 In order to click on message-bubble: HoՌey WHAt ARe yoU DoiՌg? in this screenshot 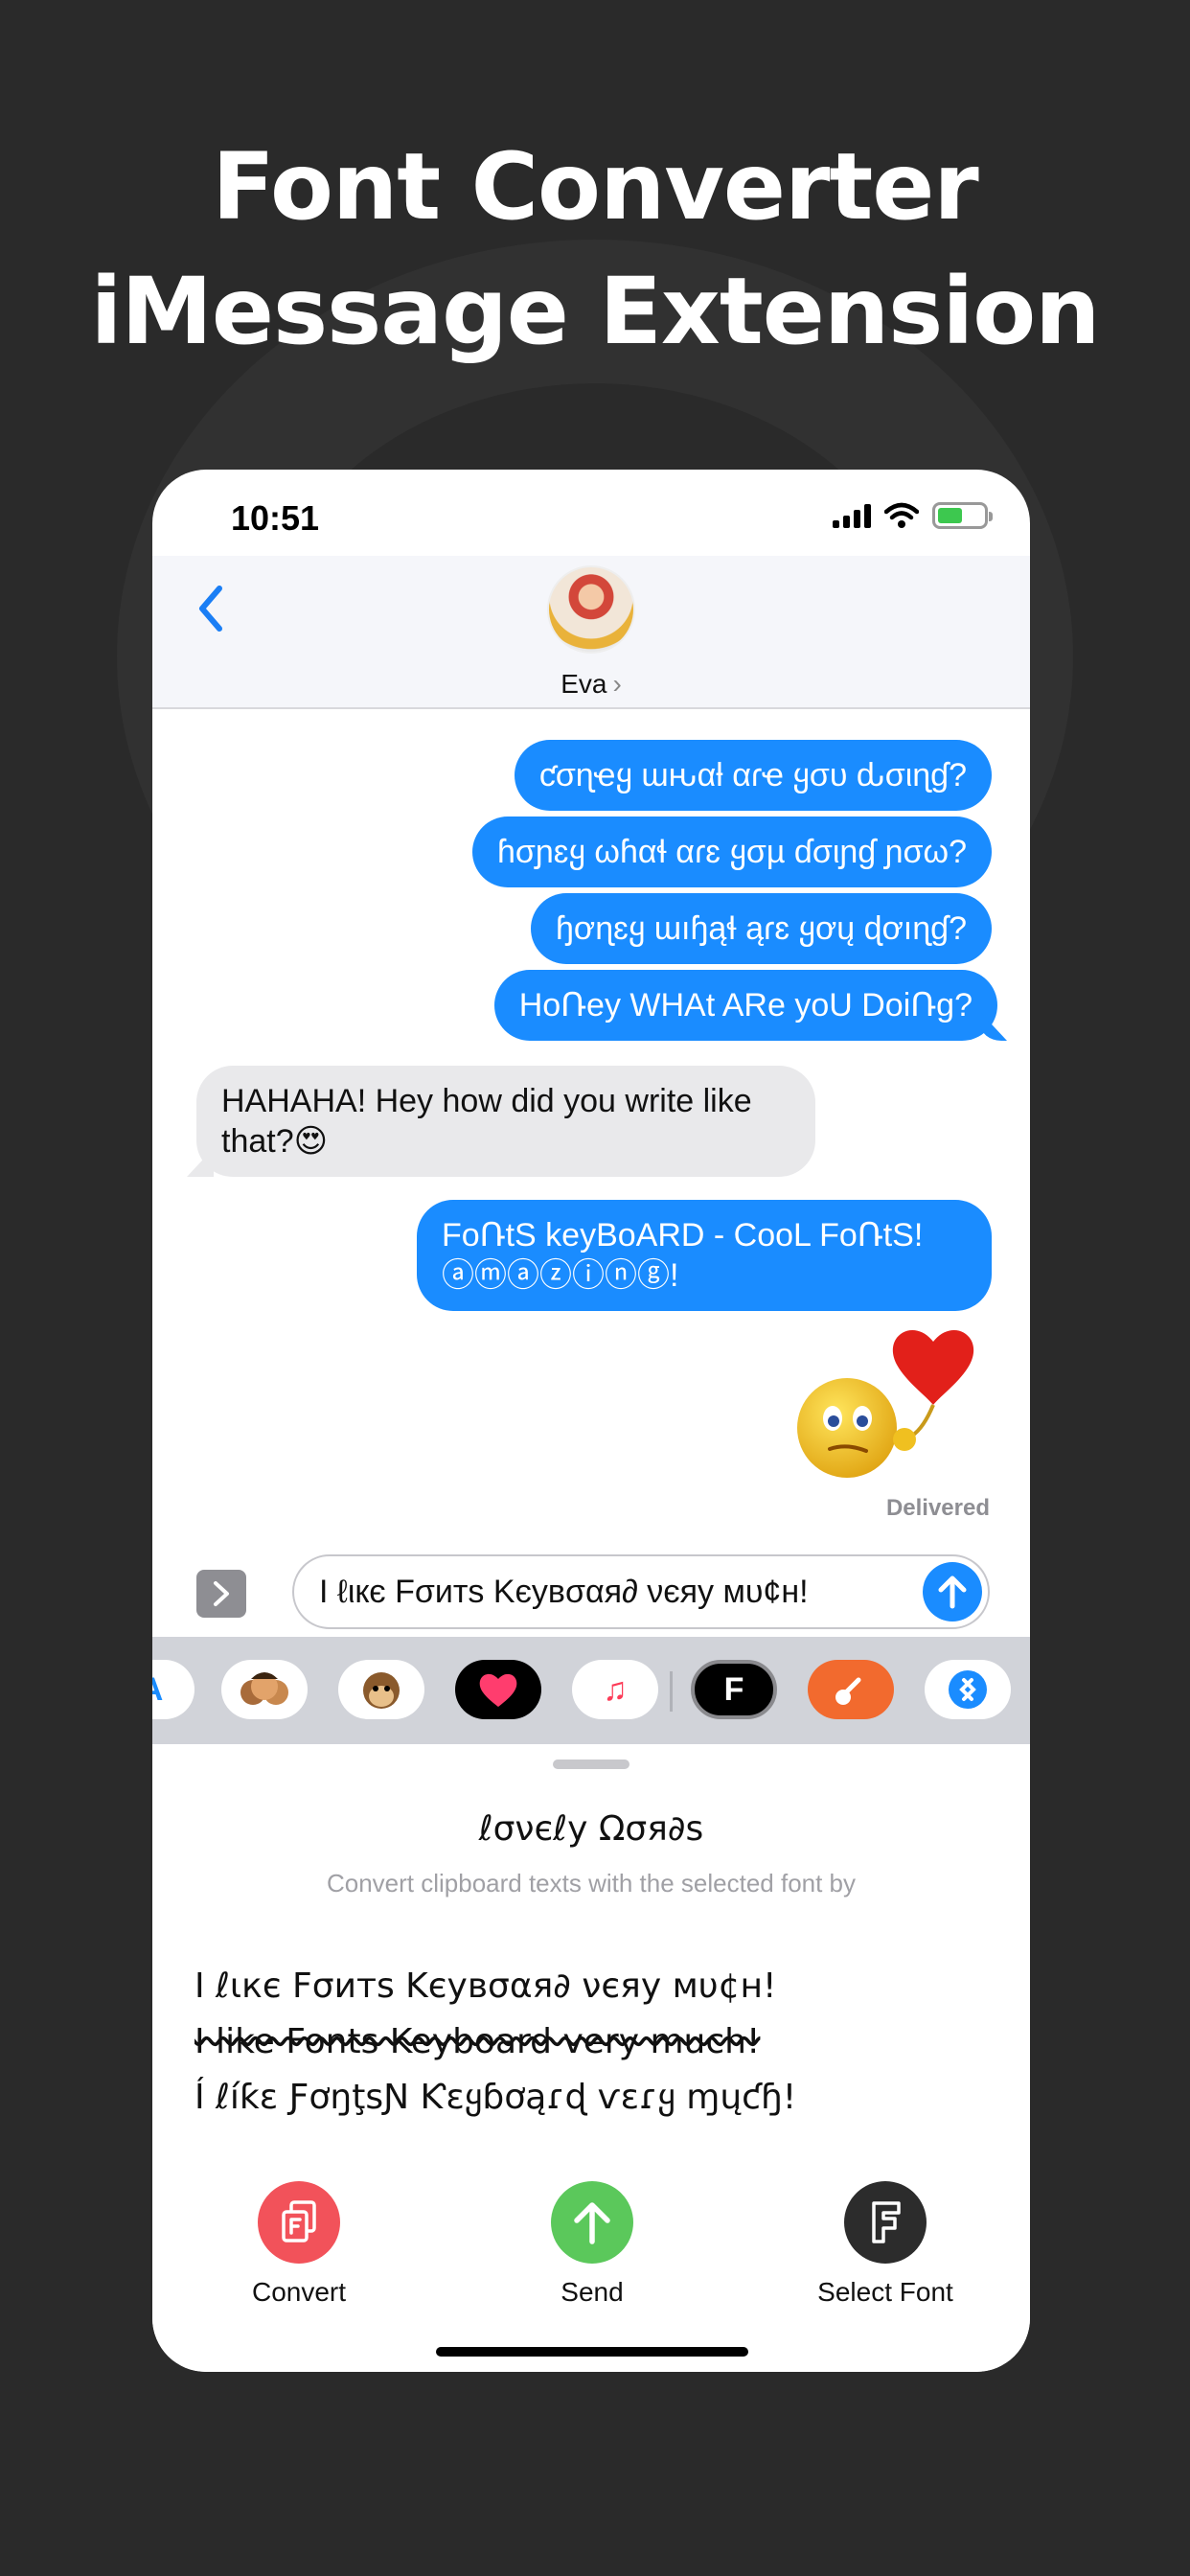, I will do `click(745, 1005)`.